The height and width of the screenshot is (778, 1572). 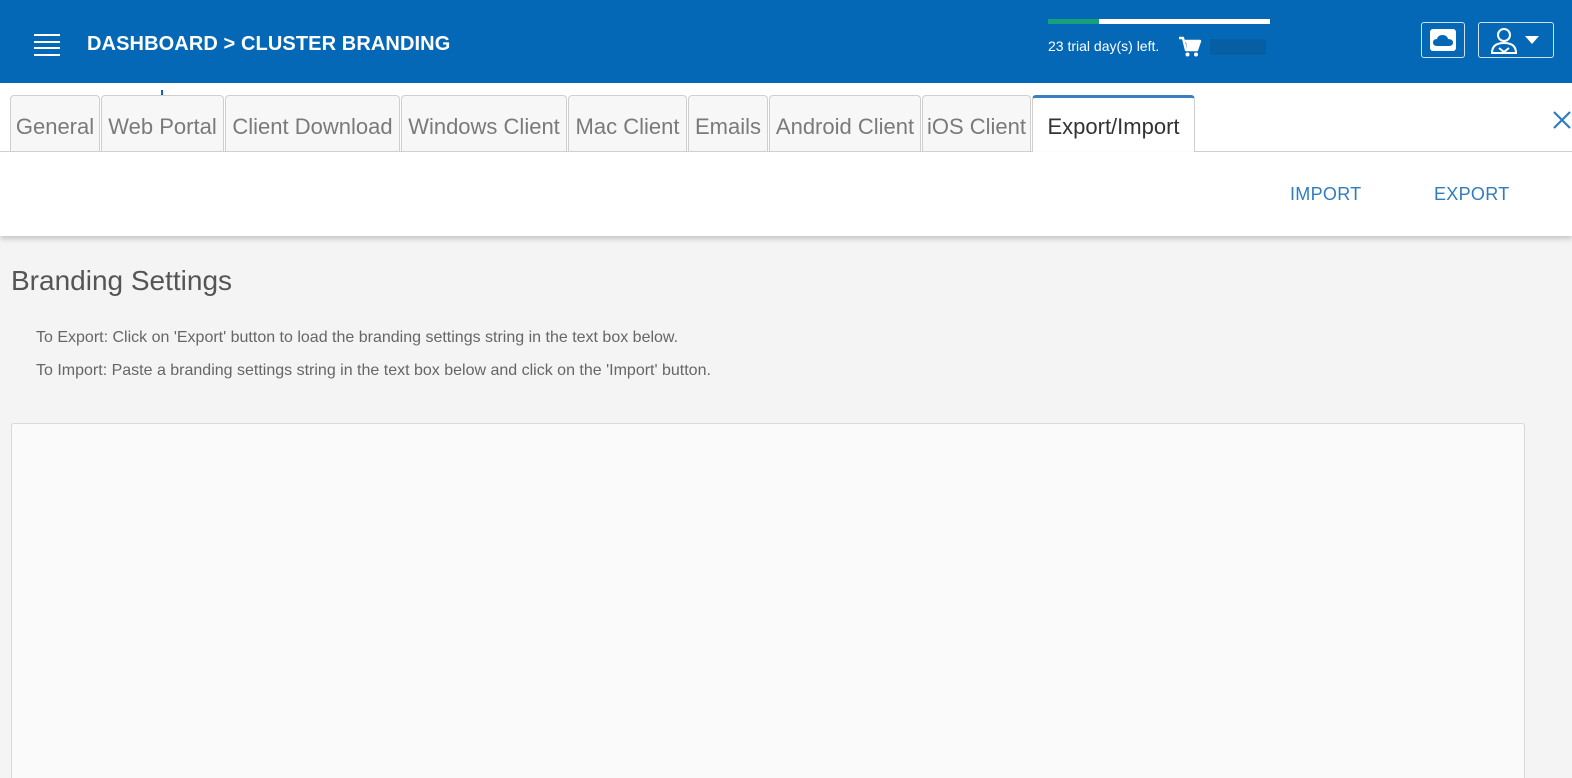 What do you see at coordinates (1561, 119) in the screenshot?
I see `close-icon` at bounding box center [1561, 119].